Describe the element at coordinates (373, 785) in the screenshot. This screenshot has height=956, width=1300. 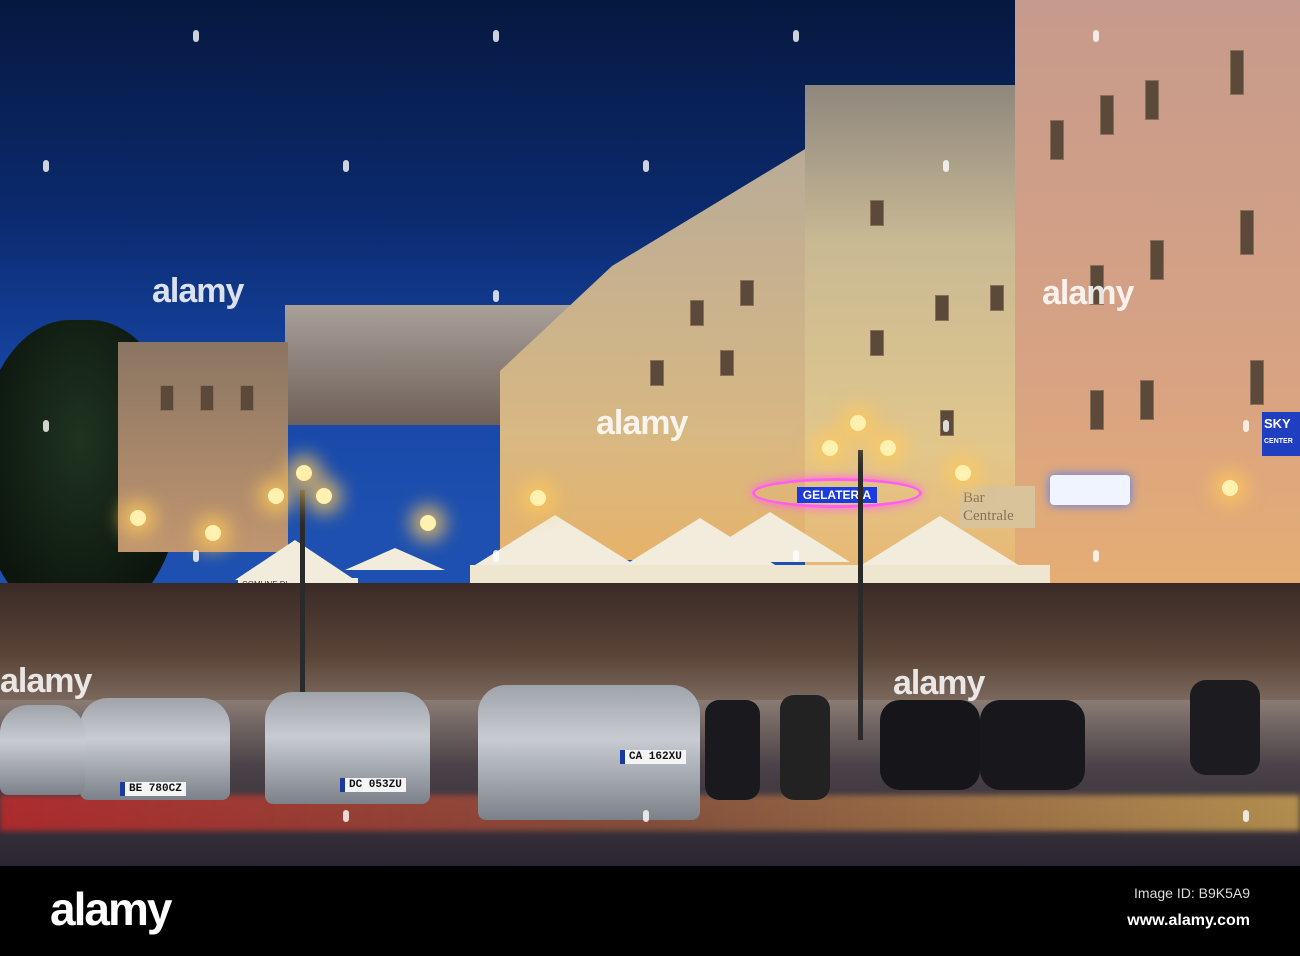
I see `license-plate: DC 053ZU` at that location.